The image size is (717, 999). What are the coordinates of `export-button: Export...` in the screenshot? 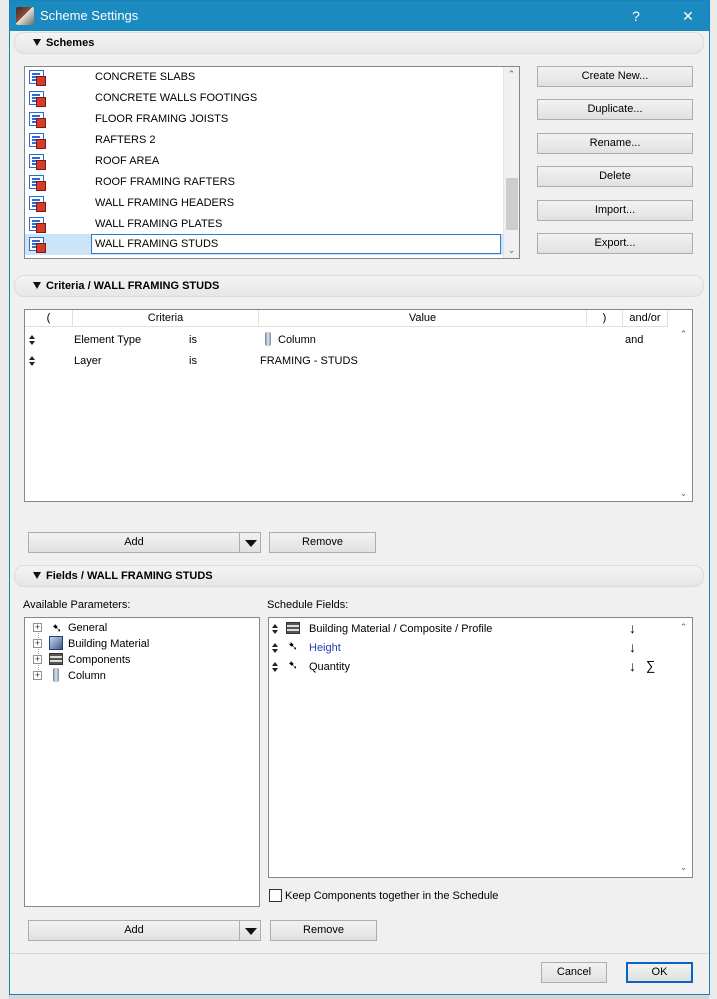 It's located at (615, 243).